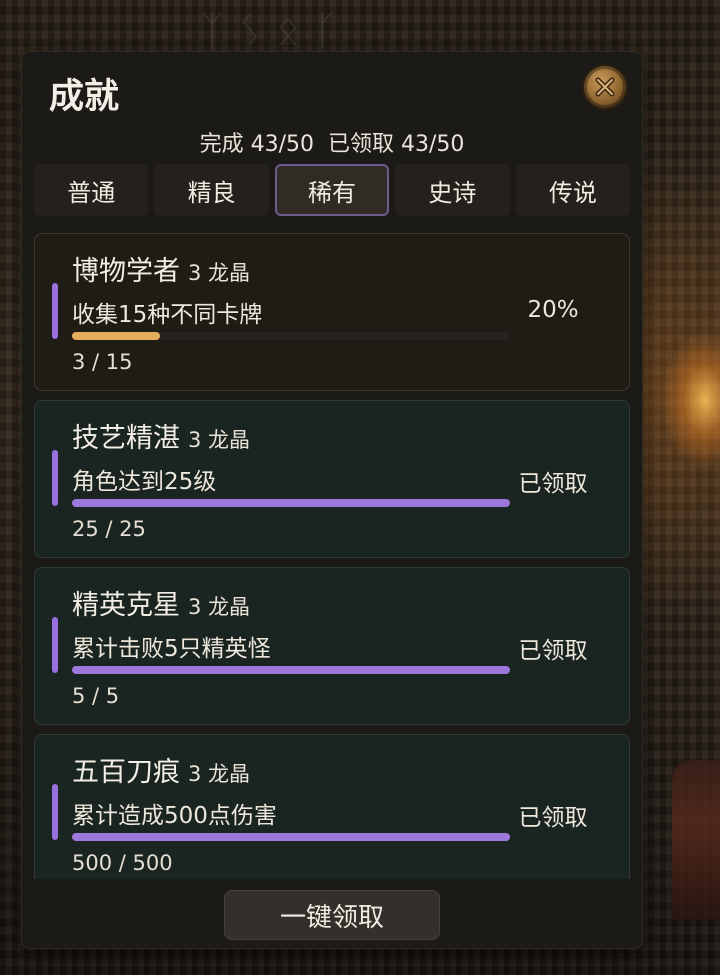  What do you see at coordinates (332, 479) in the screenshot?
I see `achievement-card: 技艺精湛 3 龙晶 角色达到25级 25 / 25 已领取` at bounding box center [332, 479].